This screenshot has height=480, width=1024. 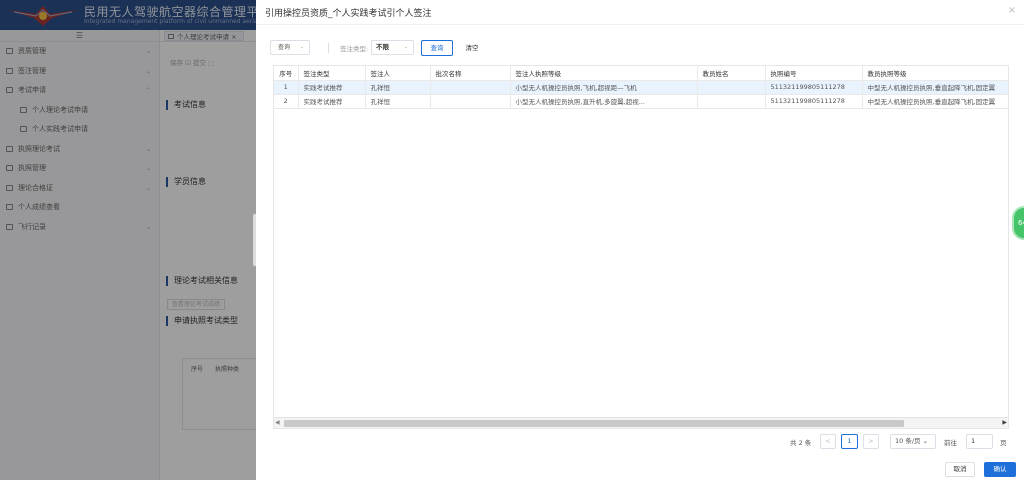 I want to click on goto-page-input: 1, so click(x=979, y=441).